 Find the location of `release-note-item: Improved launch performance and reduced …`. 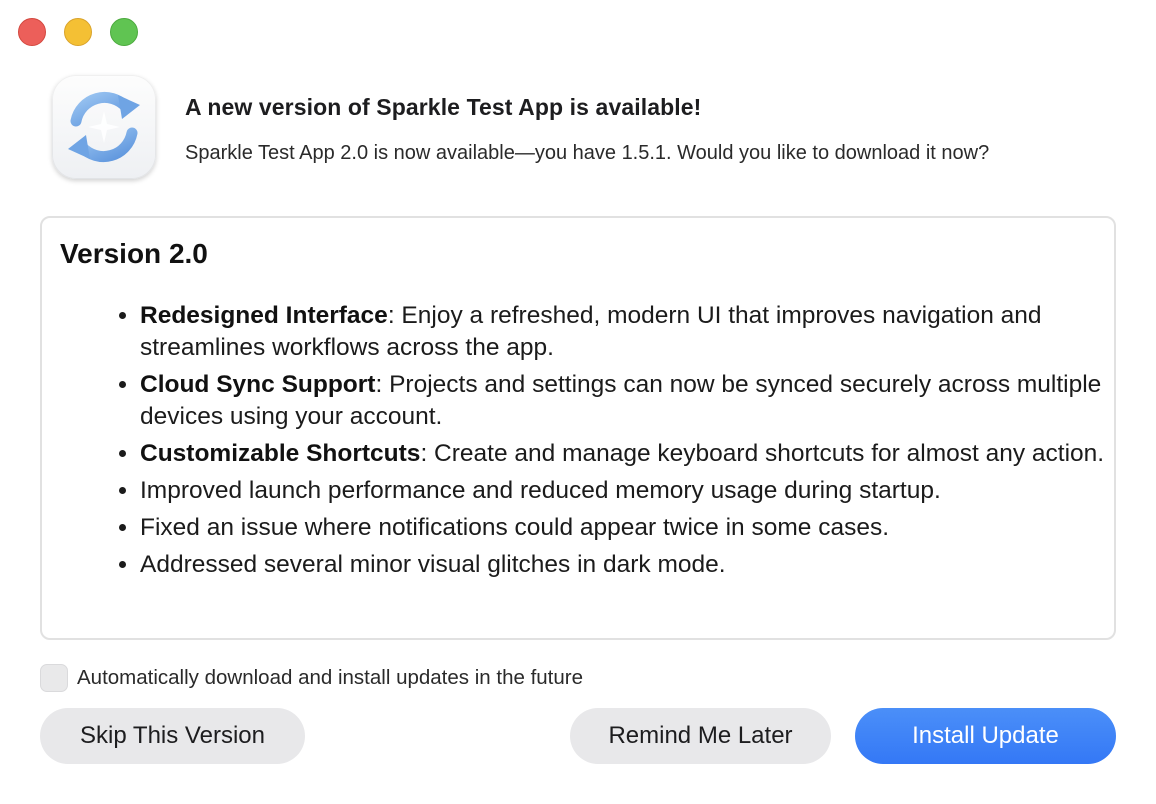

release-note-item: Improved launch performance and reduced … is located at coordinates (635, 491).